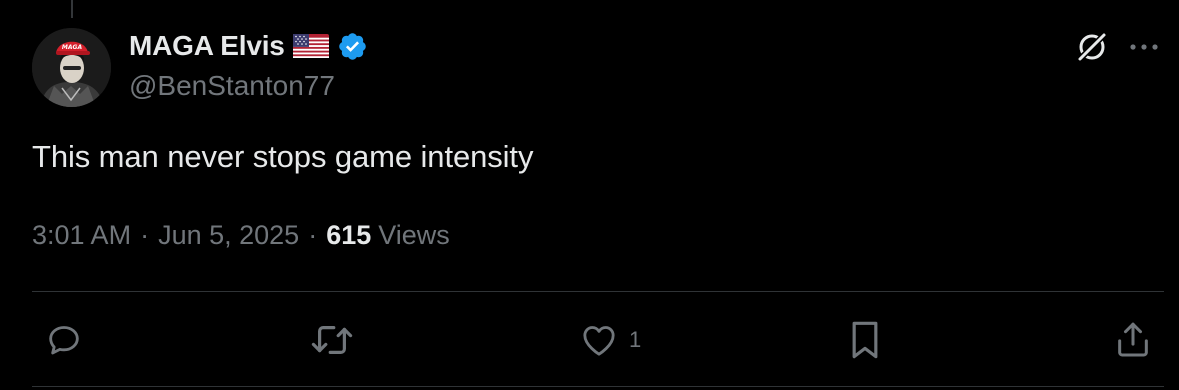  What do you see at coordinates (72, 47) in the screenshot?
I see `avatar-cap-text: MAGA` at bounding box center [72, 47].